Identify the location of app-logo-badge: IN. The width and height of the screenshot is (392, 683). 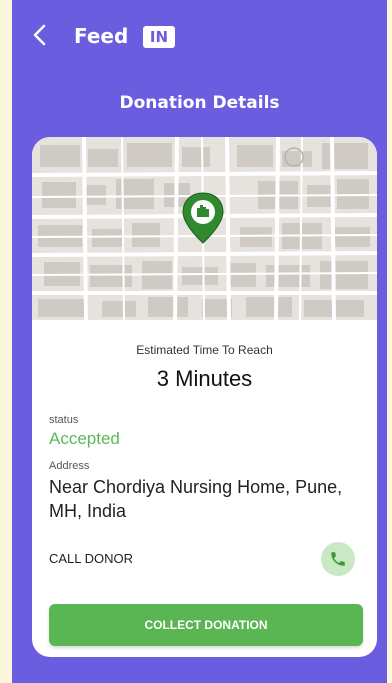
(159, 37).